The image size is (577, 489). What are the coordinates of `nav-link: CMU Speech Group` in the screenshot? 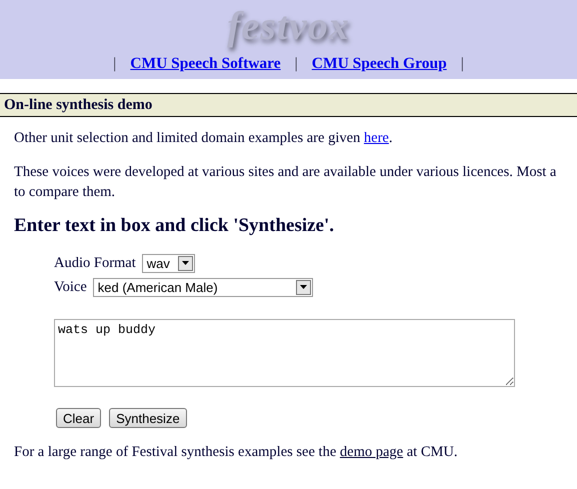 It's located at (379, 64).